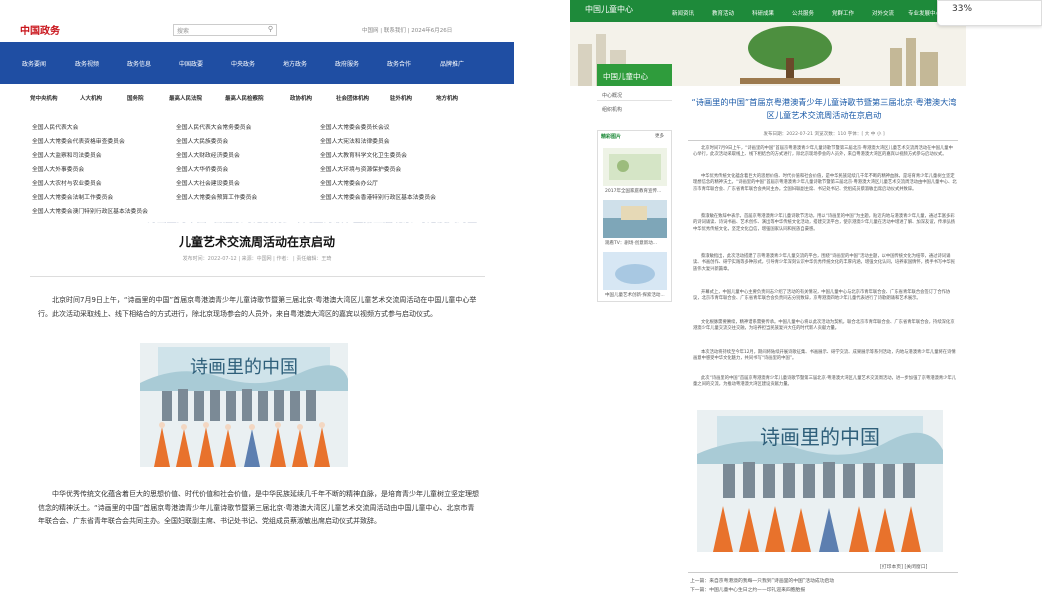 The height and width of the screenshot is (597, 1042). I want to click on sub-nav-item: 政协机构, so click(301, 98).